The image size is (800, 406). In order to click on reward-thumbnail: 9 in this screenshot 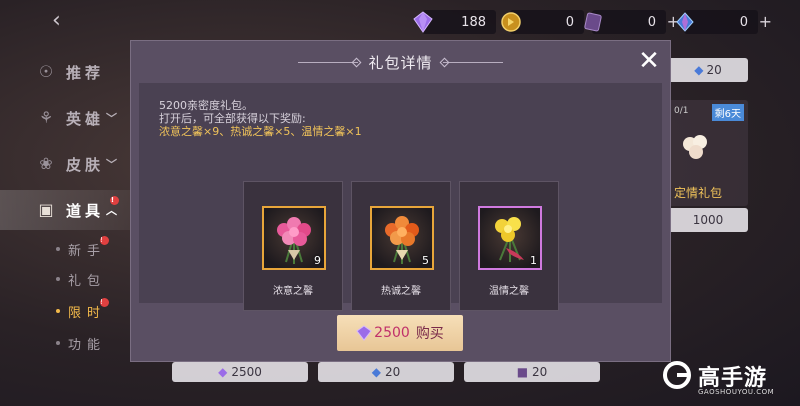, I will do `click(294, 238)`.